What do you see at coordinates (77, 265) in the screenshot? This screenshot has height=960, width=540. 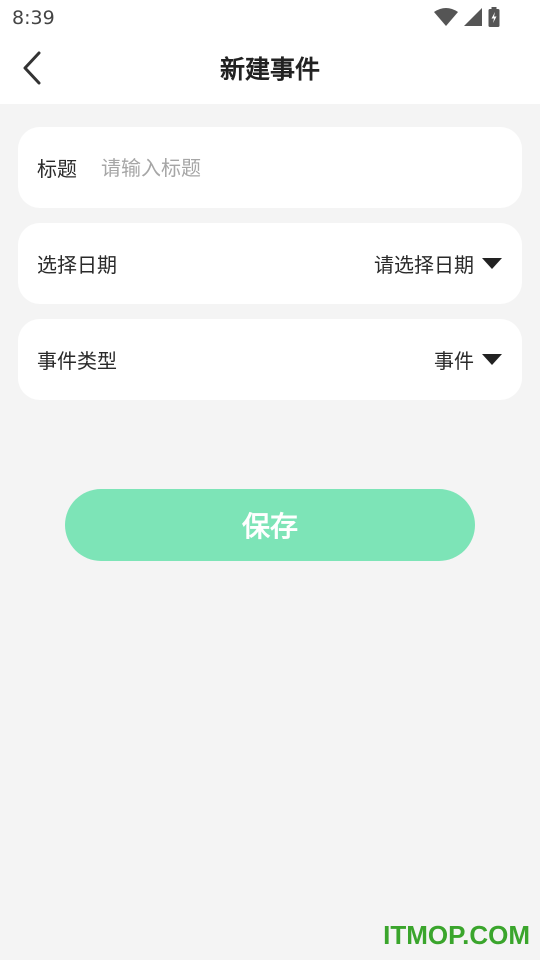 I see `date-label: 选择日期` at bounding box center [77, 265].